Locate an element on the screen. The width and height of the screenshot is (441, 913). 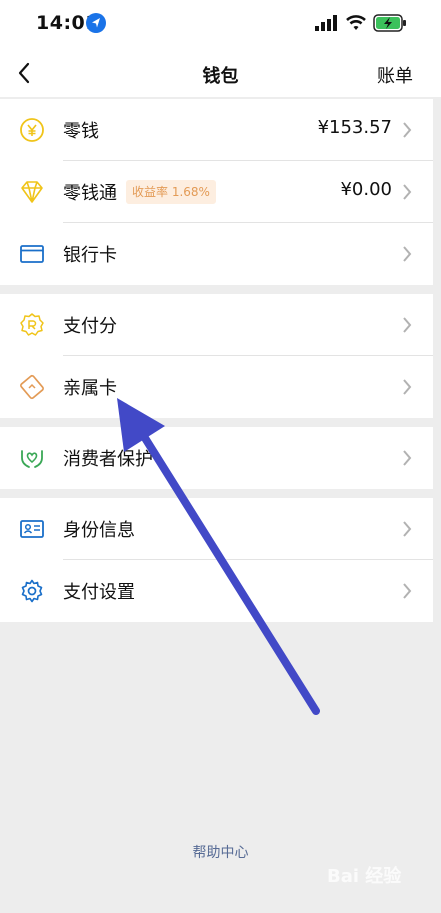
family-card-row: 亲属卡 is located at coordinates (216, 387).